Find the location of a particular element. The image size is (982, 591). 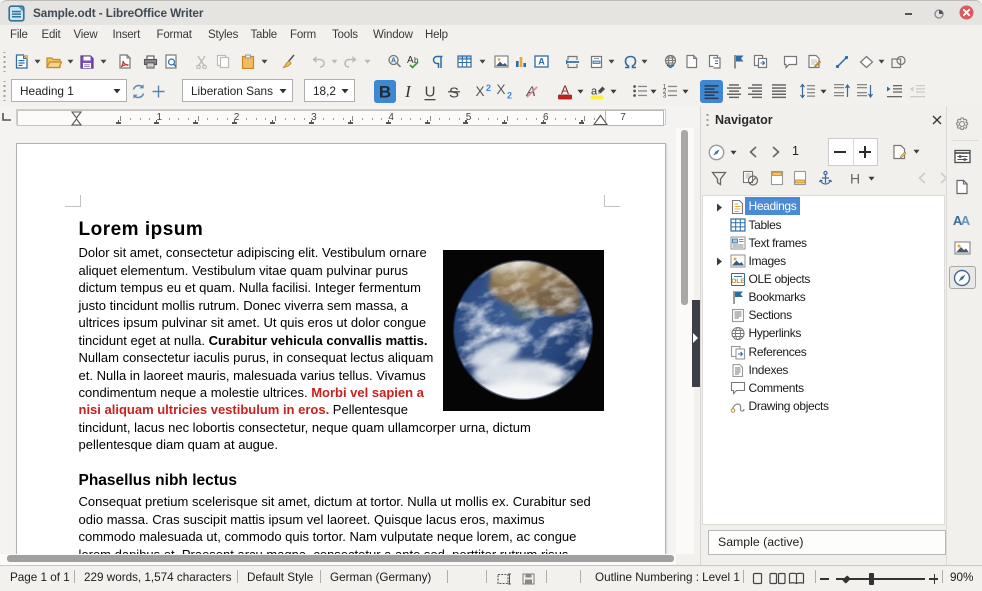

svg-text: U is located at coordinates (430, 92).